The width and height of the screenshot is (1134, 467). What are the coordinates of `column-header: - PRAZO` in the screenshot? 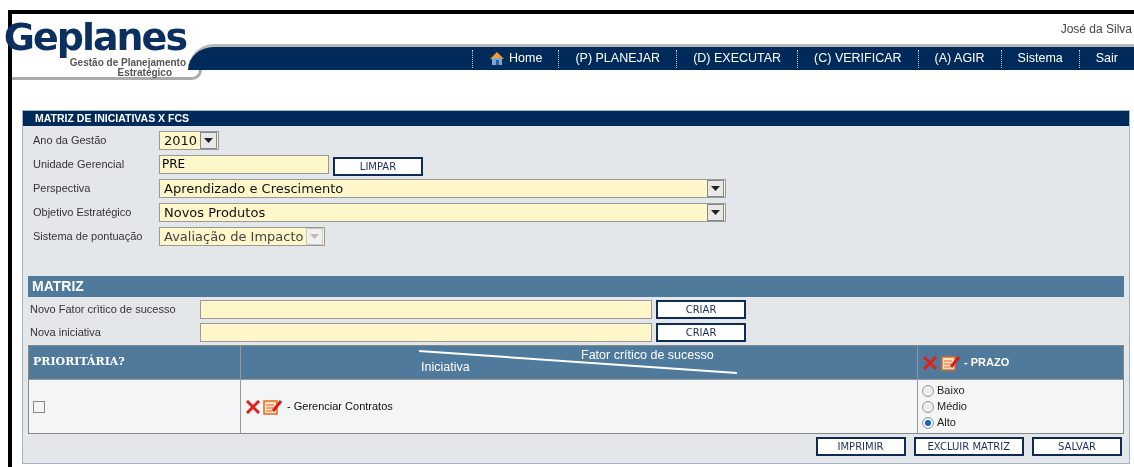 It's located at (987, 363).